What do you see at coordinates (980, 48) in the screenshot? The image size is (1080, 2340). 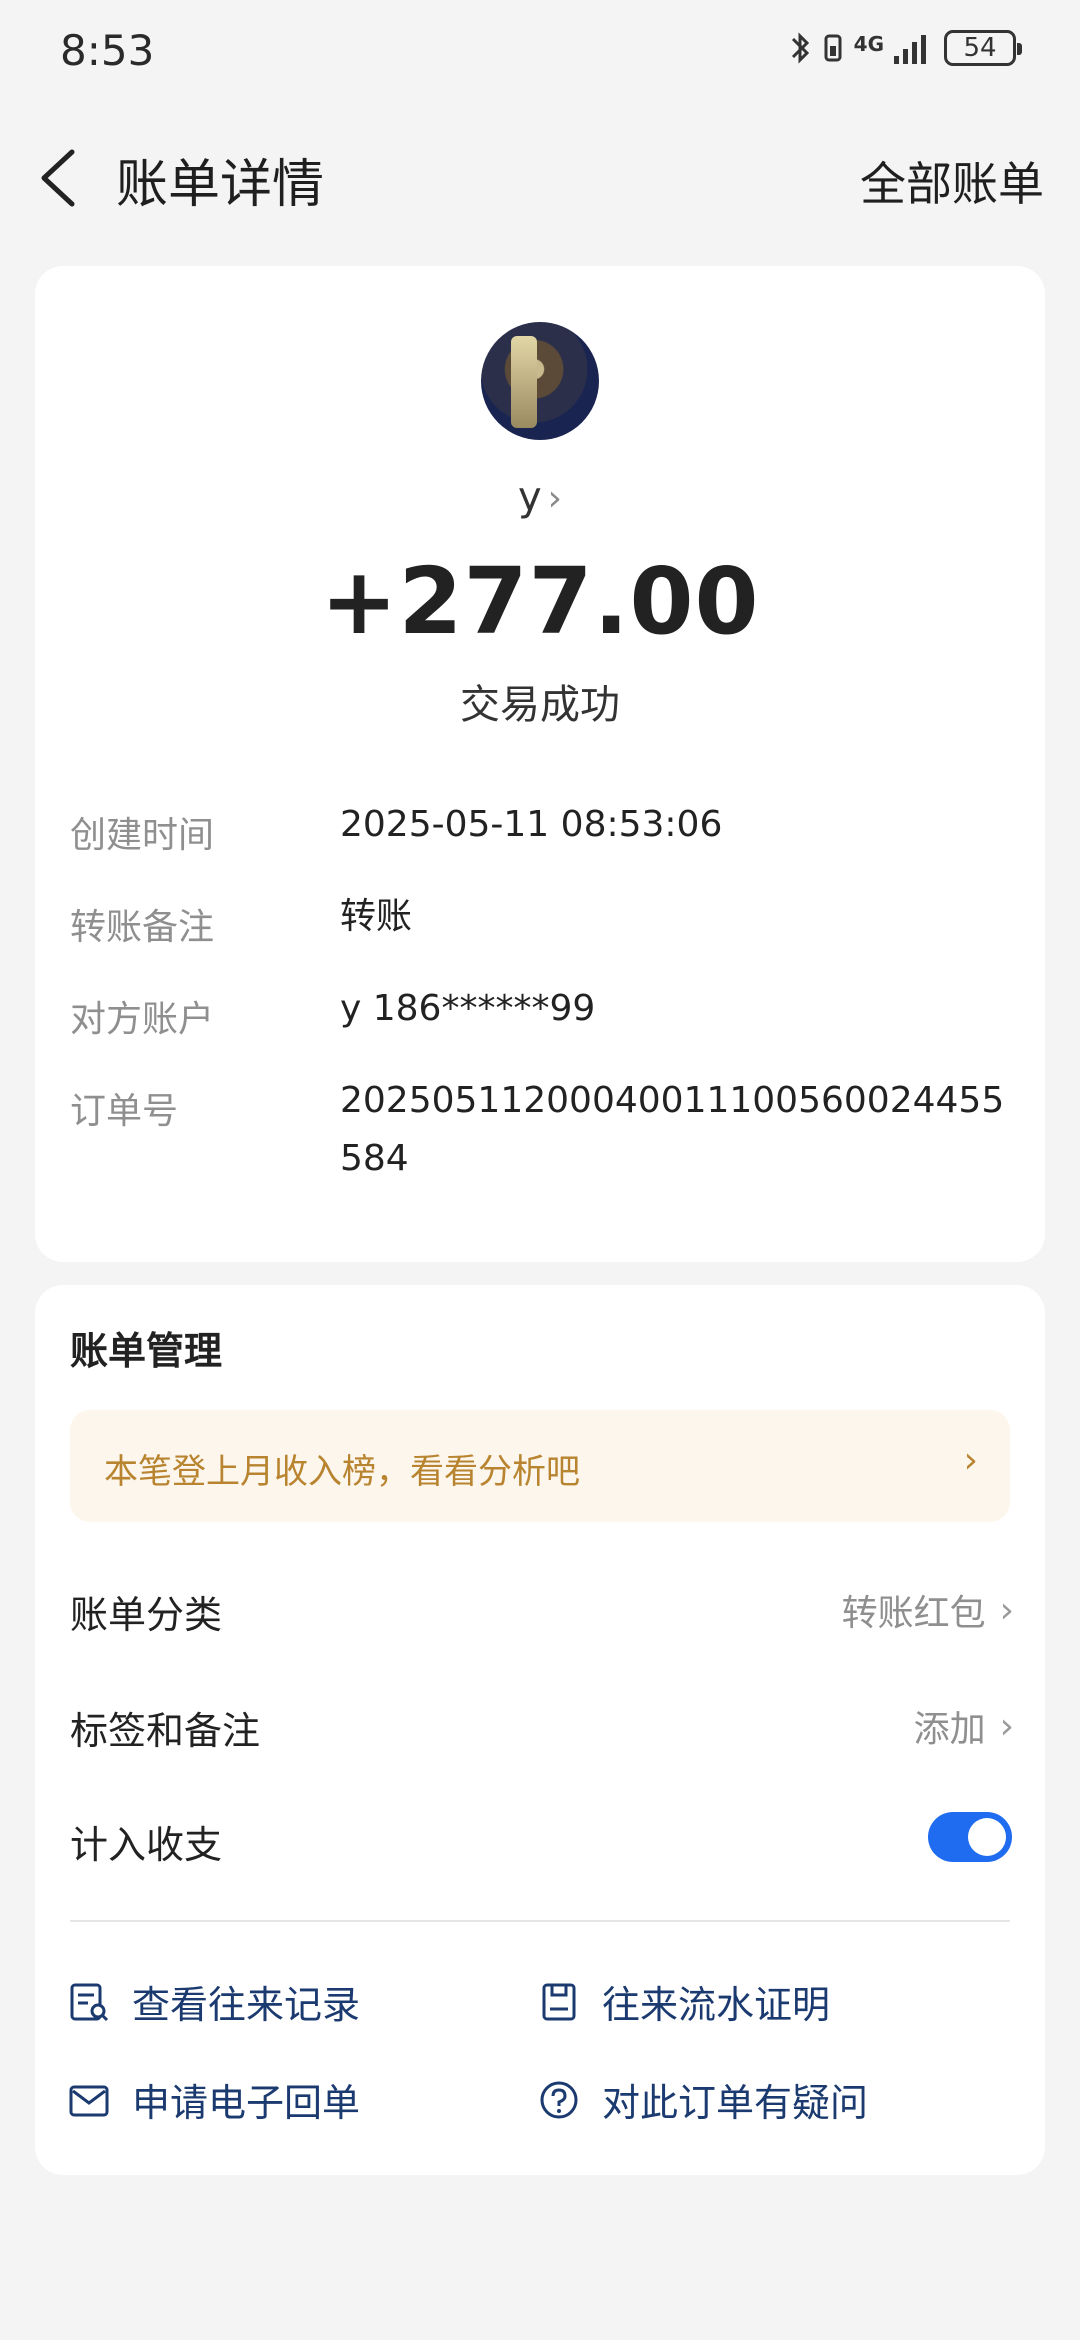 I see `battery-level: 54` at bounding box center [980, 48].